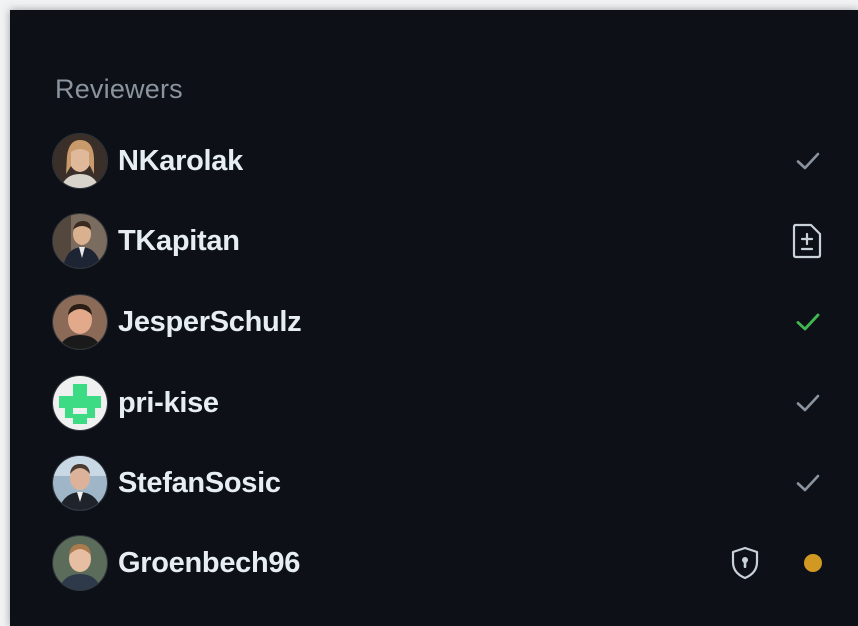 The width and height of the screenshot is (858, 626). I want to click on reviewer-name: TKapitan, so click(179, 241).